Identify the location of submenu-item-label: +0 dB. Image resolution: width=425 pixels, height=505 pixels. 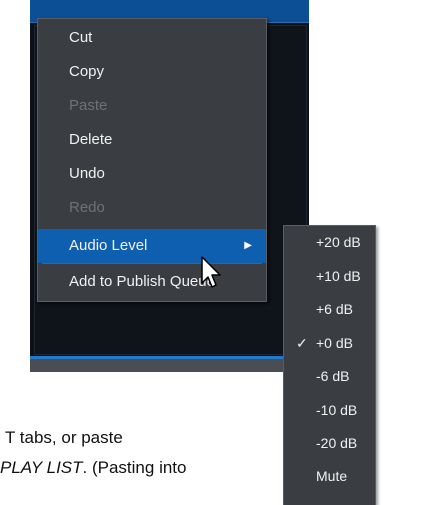
(334, 343).